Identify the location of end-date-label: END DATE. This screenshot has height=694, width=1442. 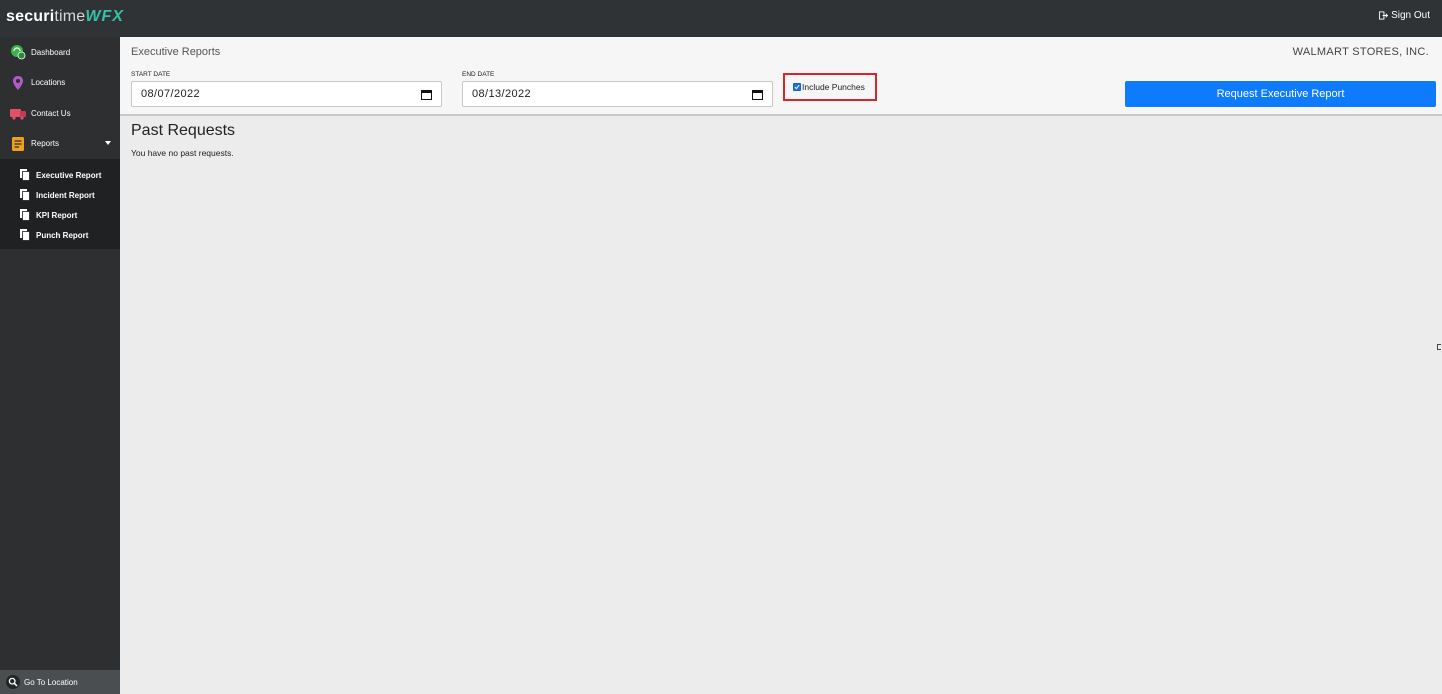
(478, 74).